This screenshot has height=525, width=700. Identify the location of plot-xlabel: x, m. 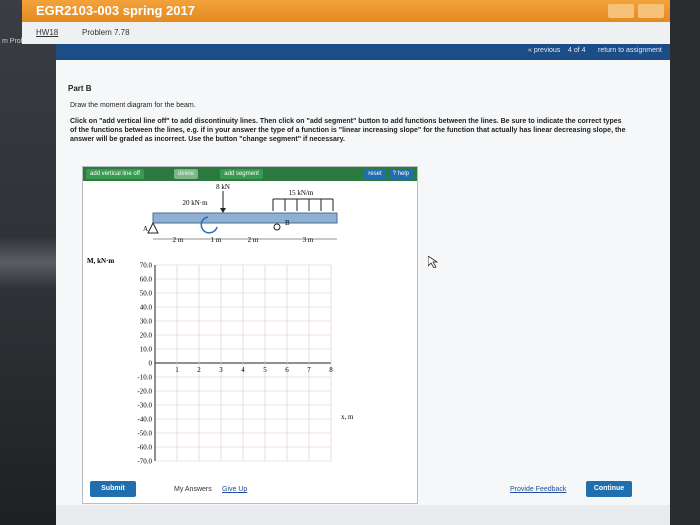
(347, 417).